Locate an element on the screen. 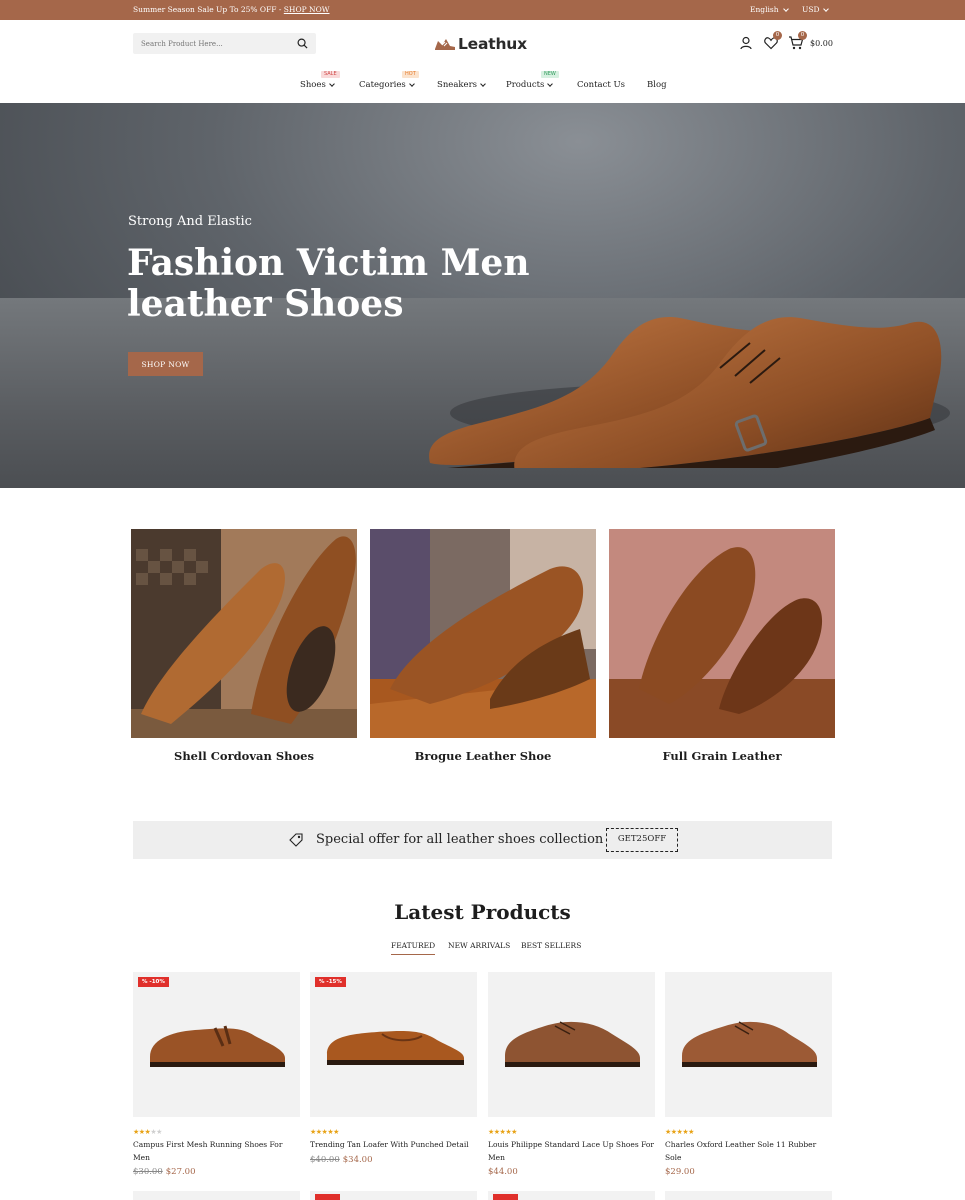  promo-shop-now-link: SHOP NOW is located at coordinates (307, 9).